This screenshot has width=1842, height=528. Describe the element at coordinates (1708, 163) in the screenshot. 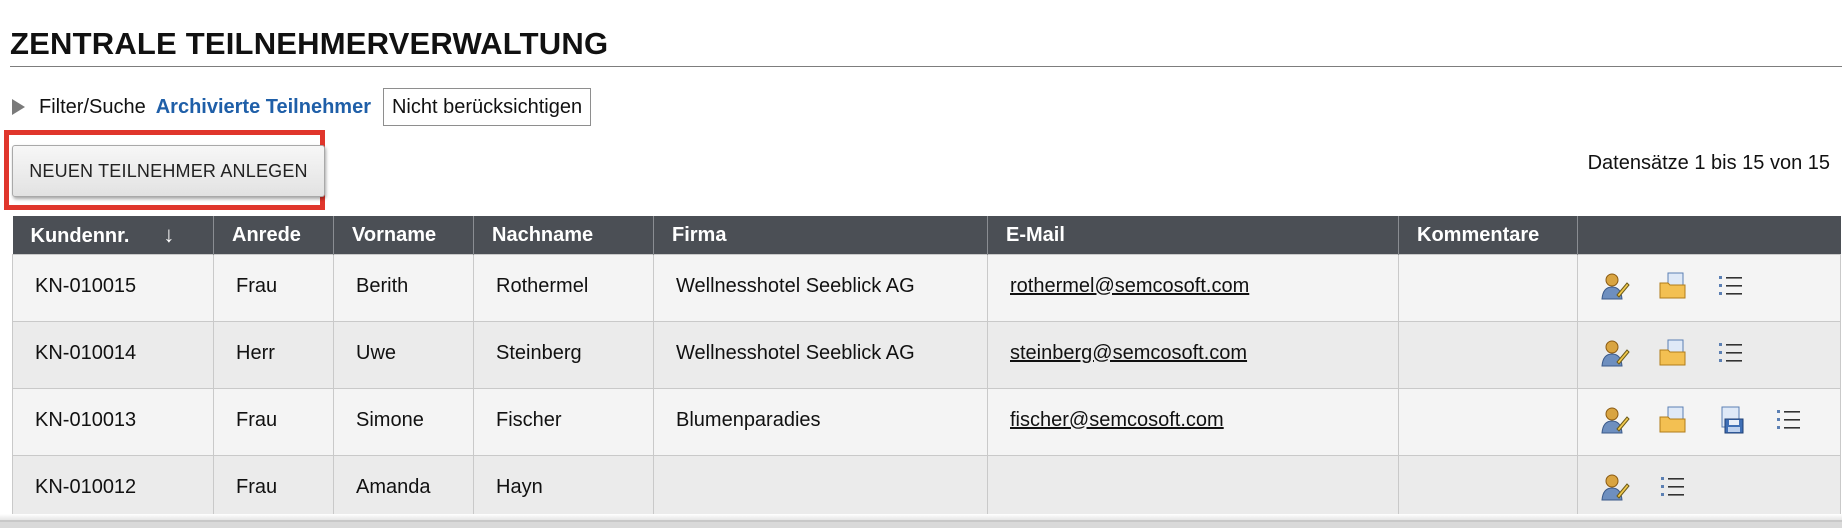

I see `record-count: Datensätze 1 bis 15 von 15` at that location.